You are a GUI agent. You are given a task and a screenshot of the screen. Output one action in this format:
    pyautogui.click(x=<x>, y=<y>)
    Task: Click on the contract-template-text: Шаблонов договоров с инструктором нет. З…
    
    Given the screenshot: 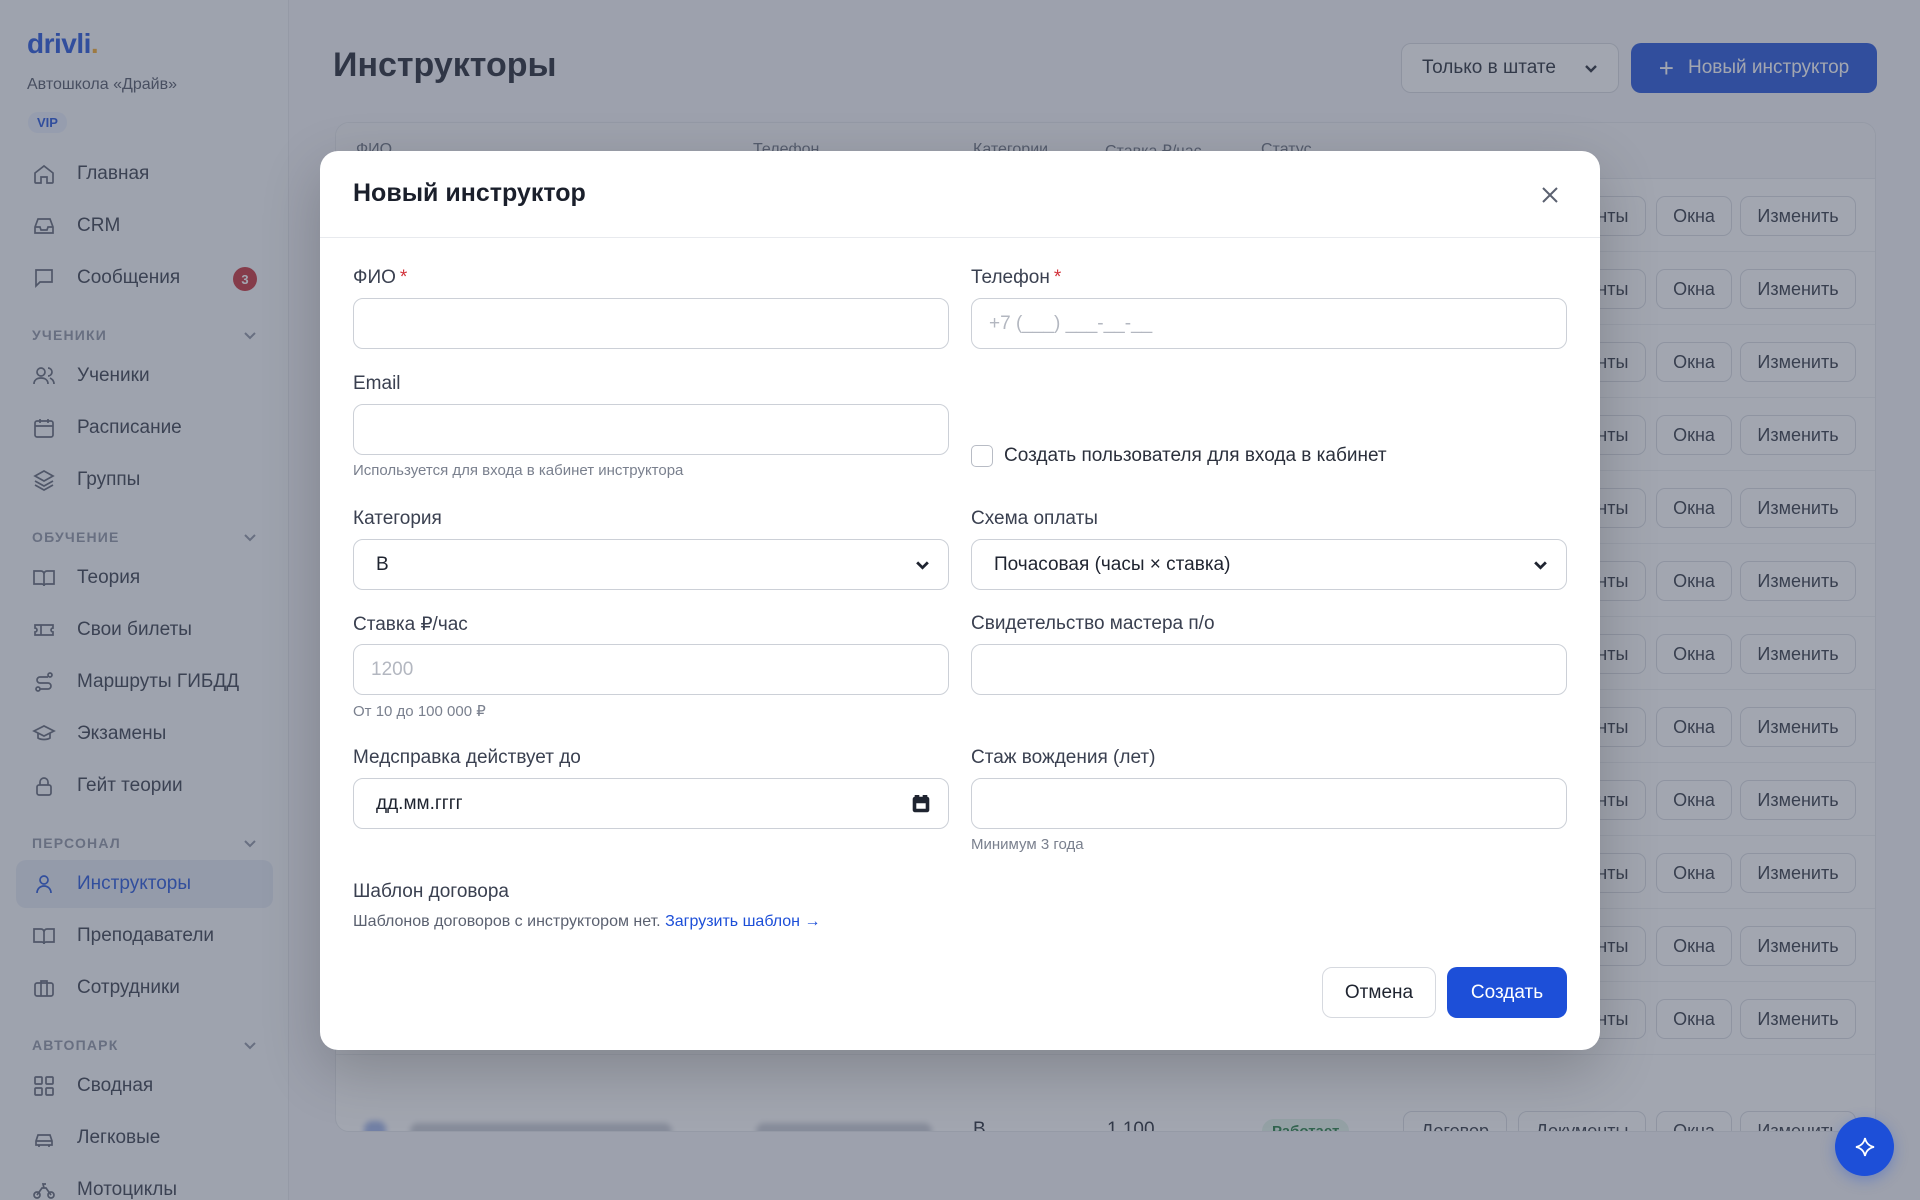 What is the action you would take?
    pyautogui.click(x=587, y=921)
    